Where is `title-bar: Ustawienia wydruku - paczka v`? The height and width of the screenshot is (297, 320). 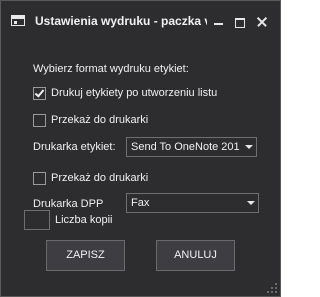 title-bar: Ustawienia wydruku - paczka v is located at coordinates (140, 18).